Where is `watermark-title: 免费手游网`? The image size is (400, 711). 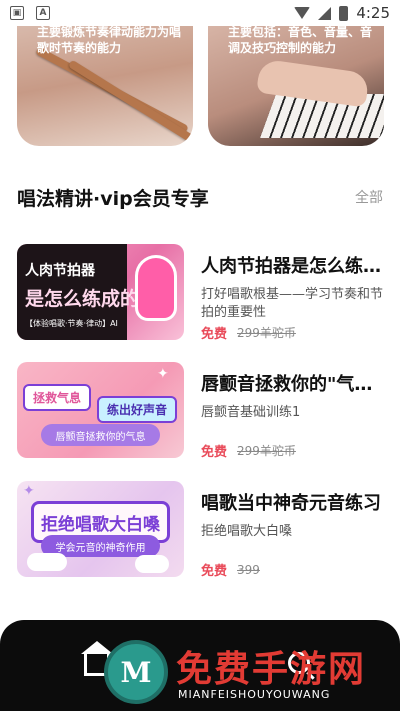
watermark-title: 免费手游网 is located at coordinates (271, 669).